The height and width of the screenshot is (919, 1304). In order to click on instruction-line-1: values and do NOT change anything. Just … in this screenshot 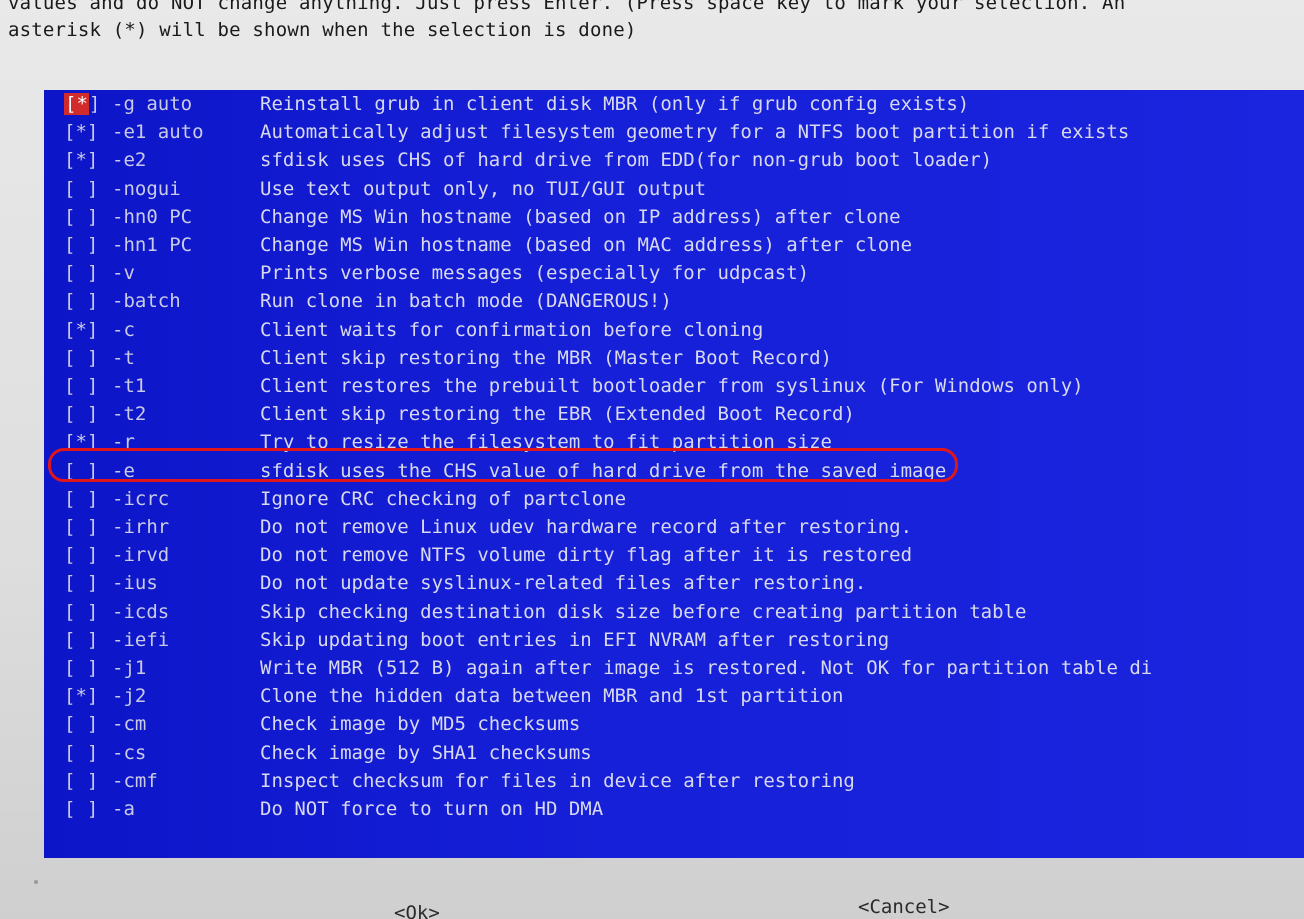, I will do `click(567, 7)`.